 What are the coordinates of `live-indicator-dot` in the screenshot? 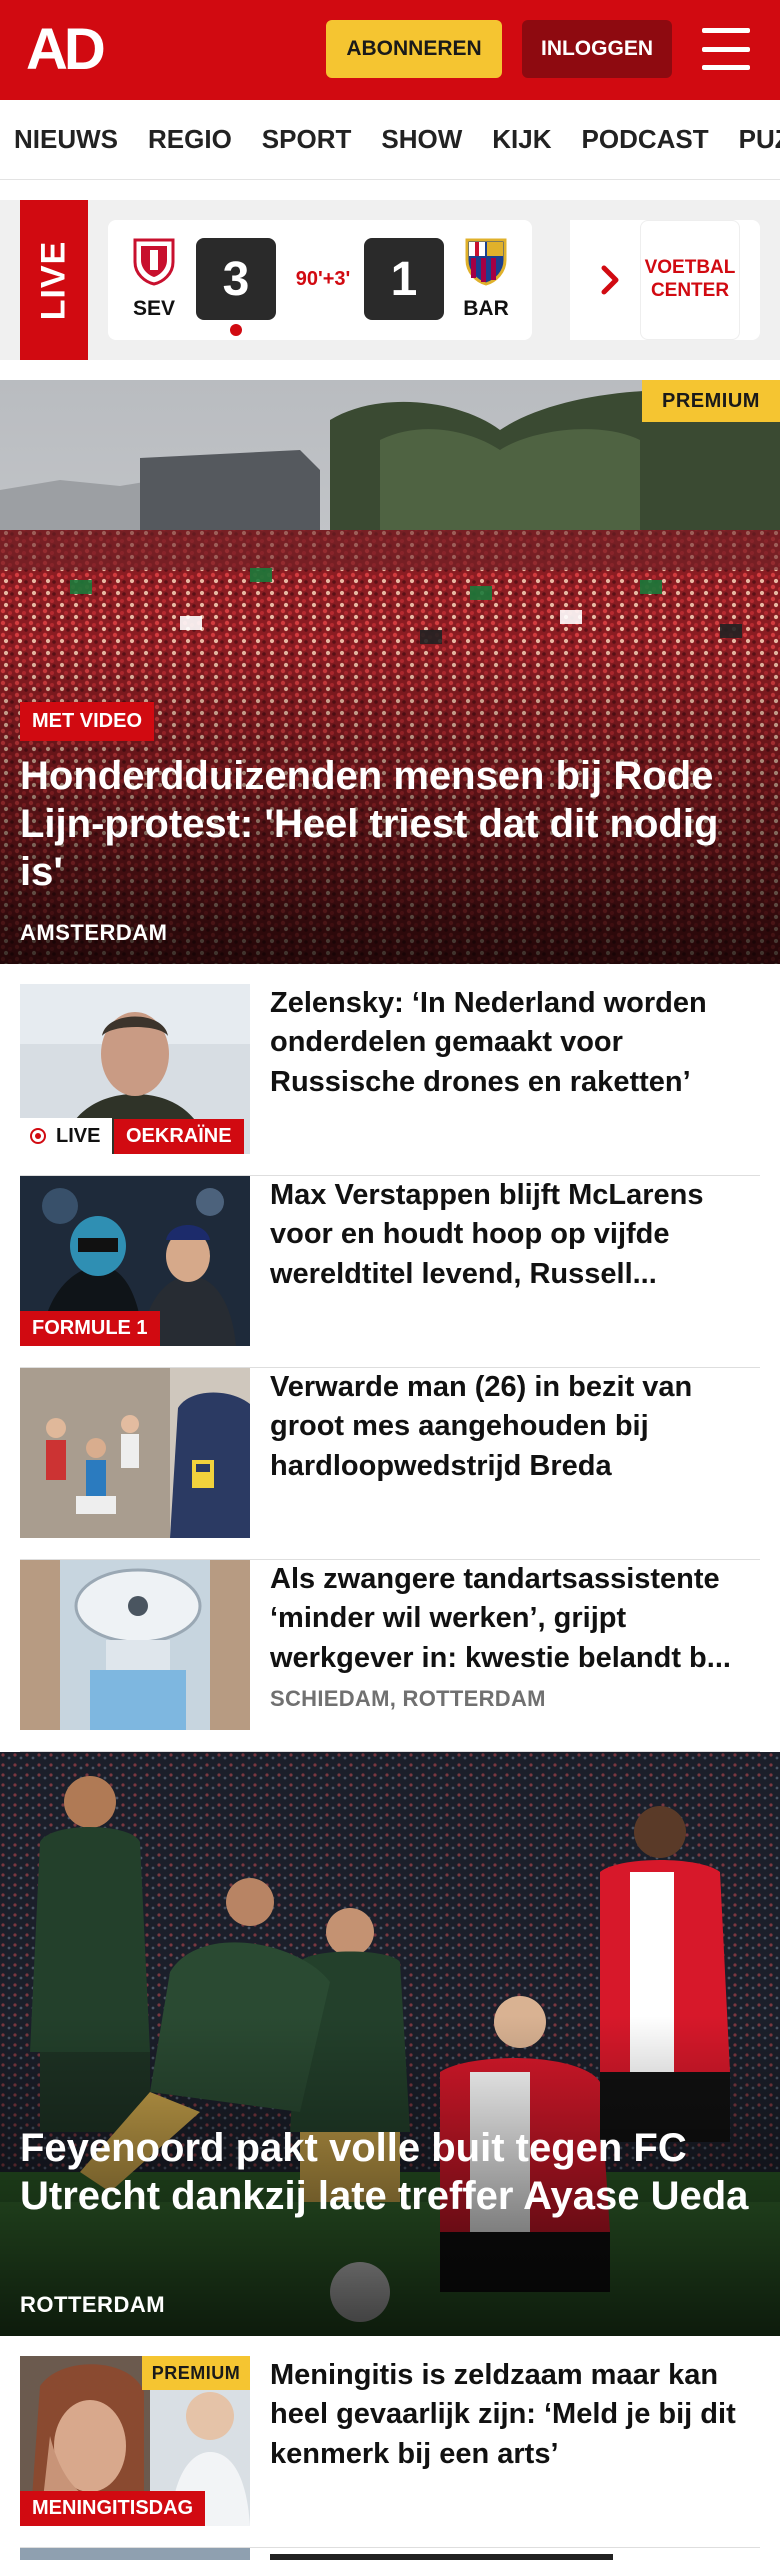 It's located at (236, 330).